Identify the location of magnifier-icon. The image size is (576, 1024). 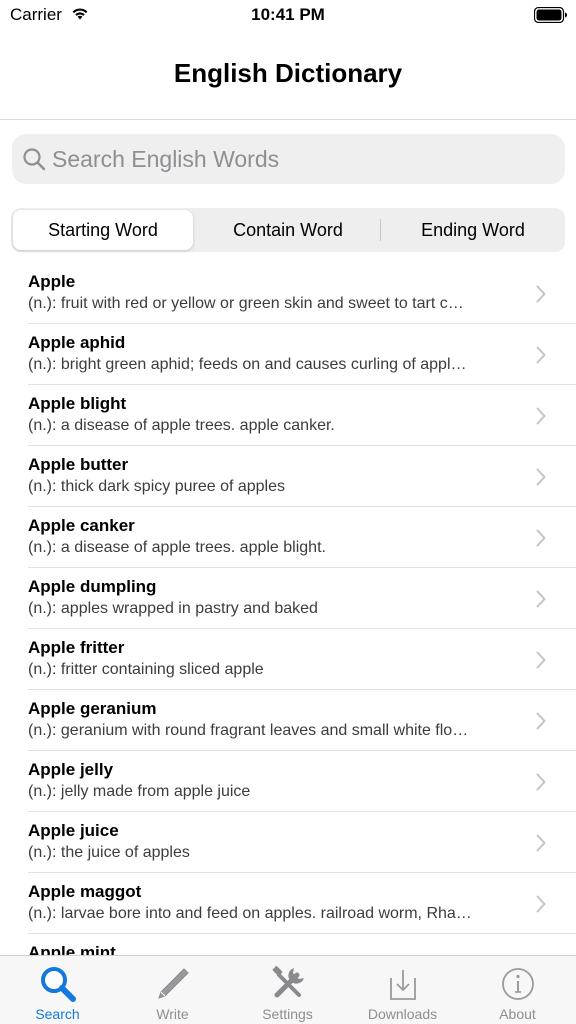
(58, 984).